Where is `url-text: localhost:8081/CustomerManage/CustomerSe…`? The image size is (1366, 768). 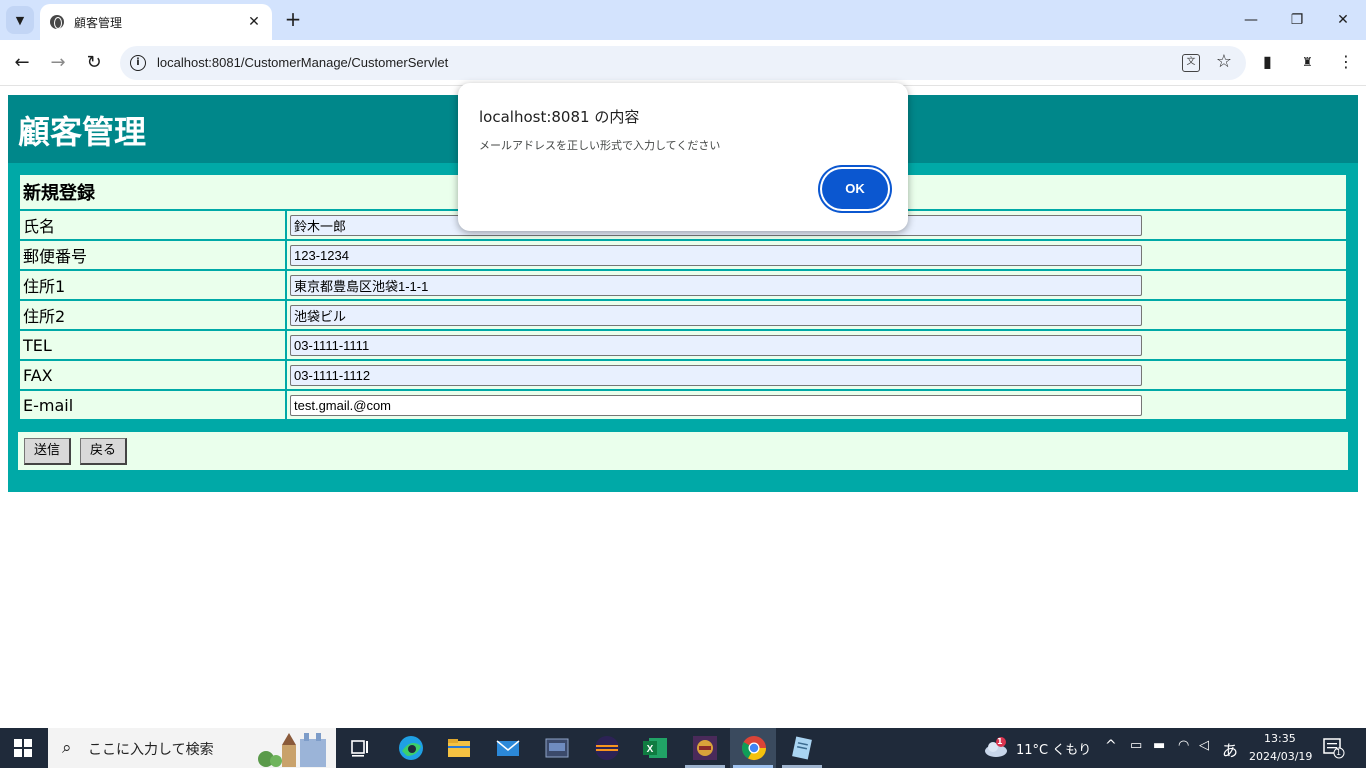
url-text: localhost:8081/CustomerManage/CustomerSe… is located at coordinates (302, 62).